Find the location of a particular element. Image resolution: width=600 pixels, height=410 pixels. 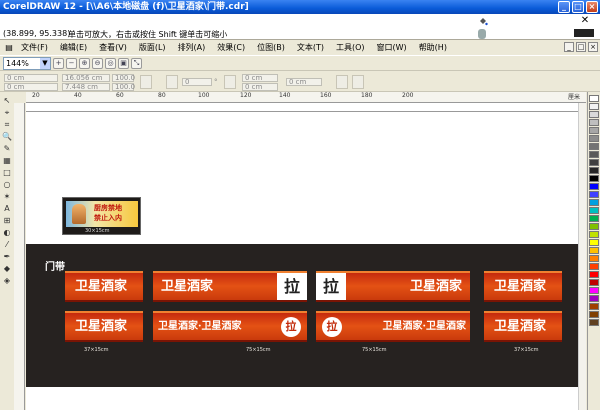

brand-sign-combo-left: 拉 卫星酒家·卫星酒家 is located at coordinates (393, 326).